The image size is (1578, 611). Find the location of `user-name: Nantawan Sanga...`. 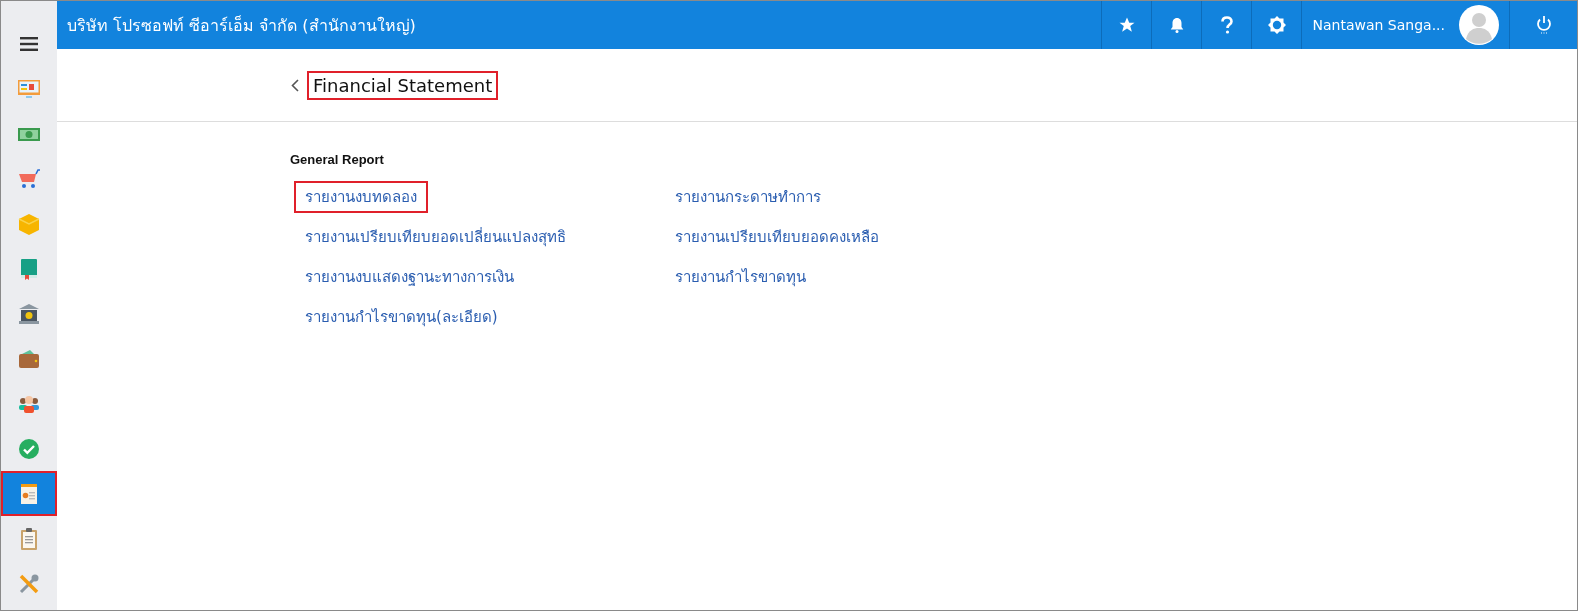

user-name: Nantawan Sanga... is located at coordinates (1378, 25).